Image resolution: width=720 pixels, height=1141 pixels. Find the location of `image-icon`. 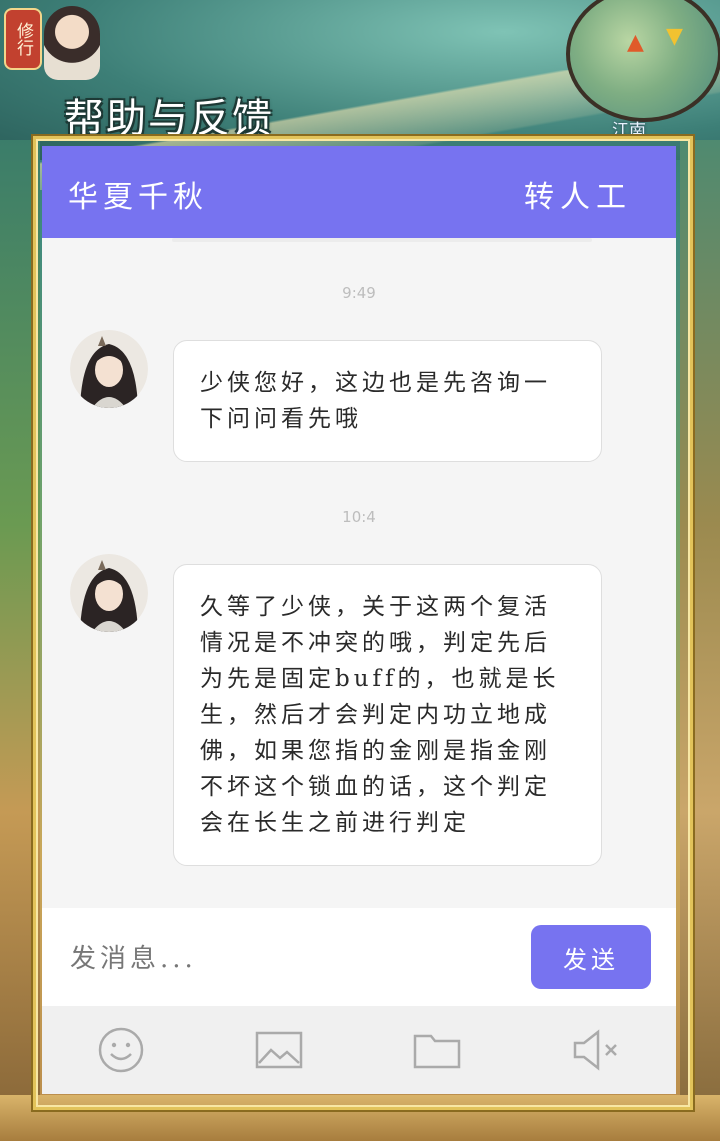

image-icon is located at coordinates (279, 1050).